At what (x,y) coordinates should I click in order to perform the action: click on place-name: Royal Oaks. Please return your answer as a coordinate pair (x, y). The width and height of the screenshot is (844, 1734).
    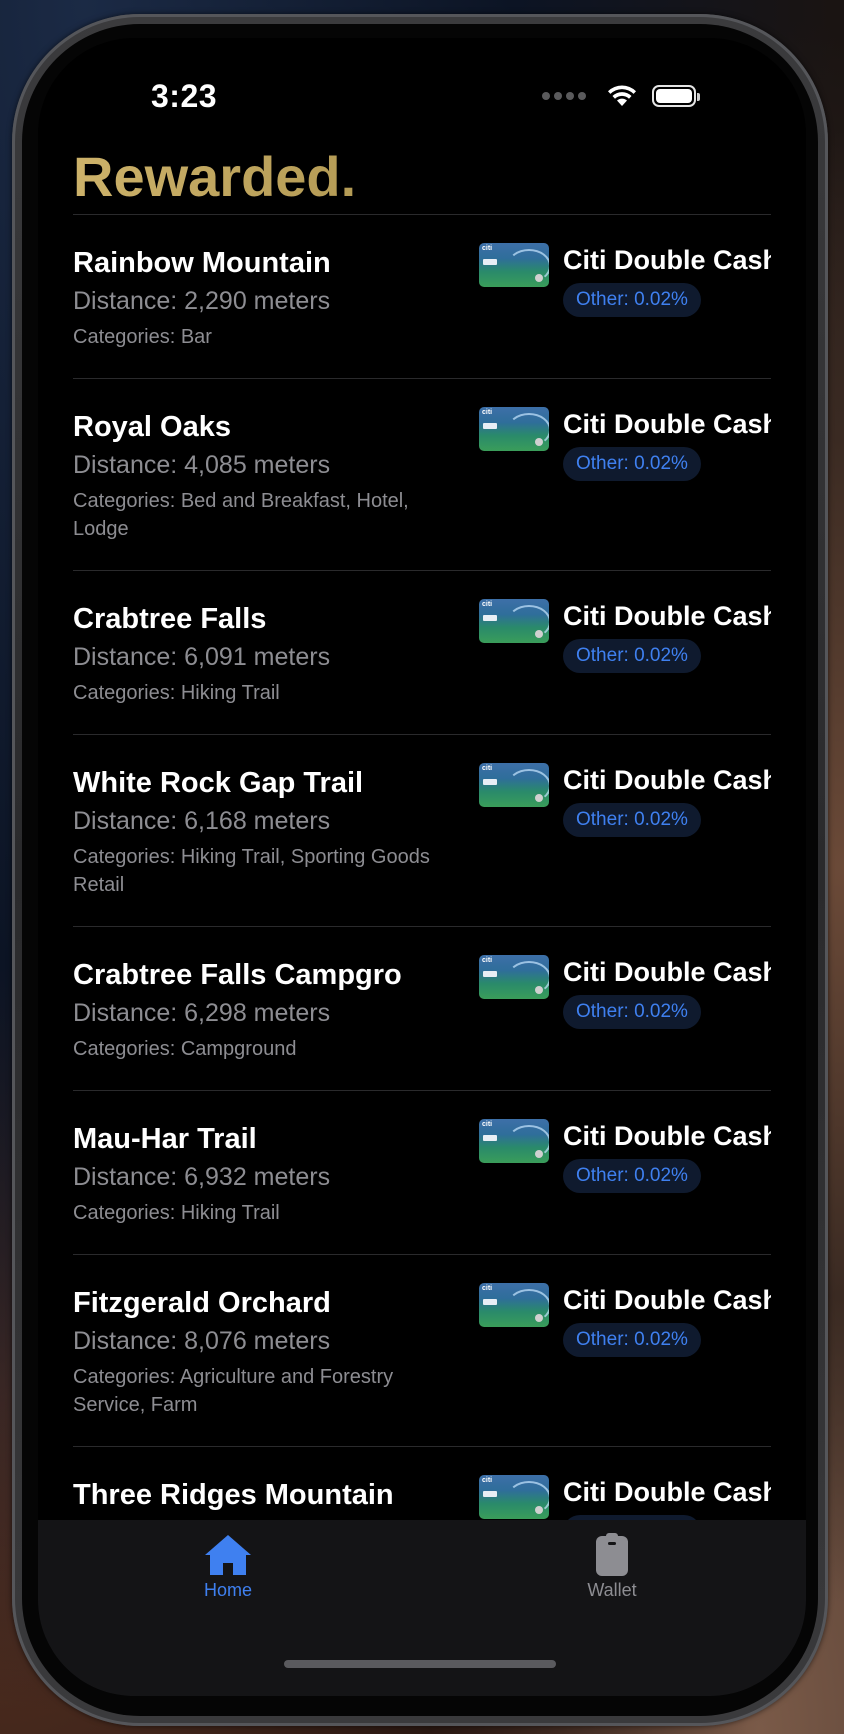
    Looking at the image, I should click on (152, 427).